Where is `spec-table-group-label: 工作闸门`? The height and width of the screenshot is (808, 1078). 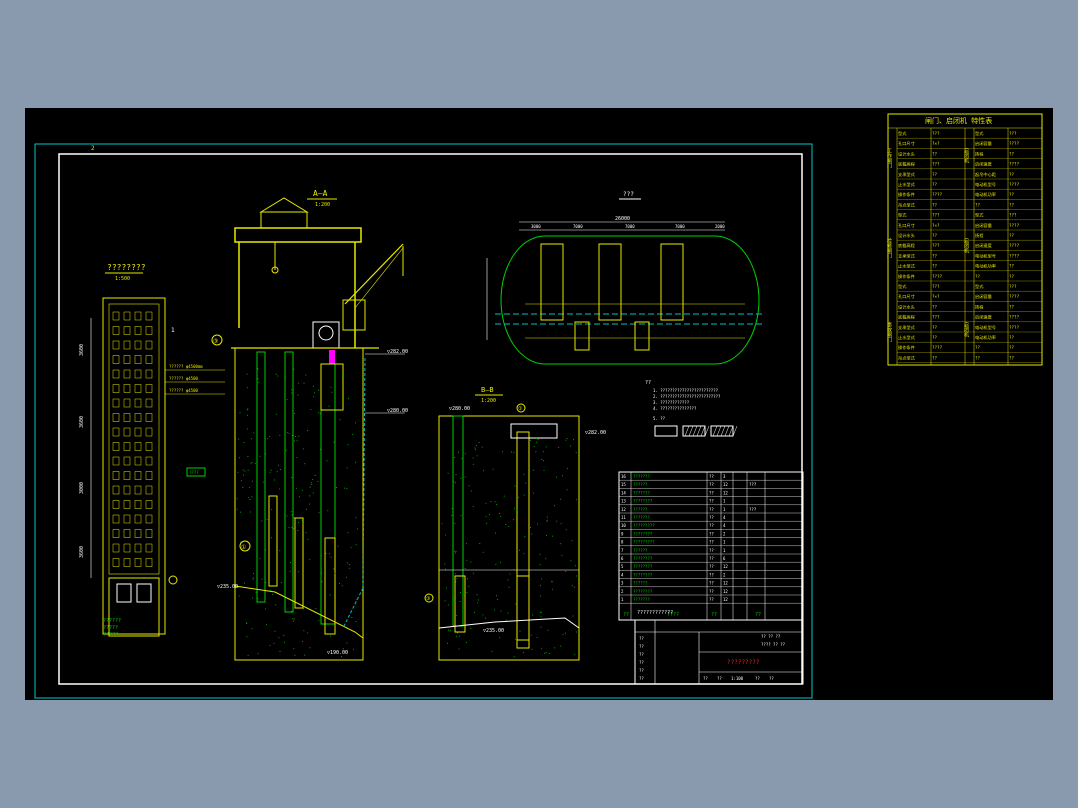 spec-table-group-label: 工作闸门 is located at coordinates (889, 158).